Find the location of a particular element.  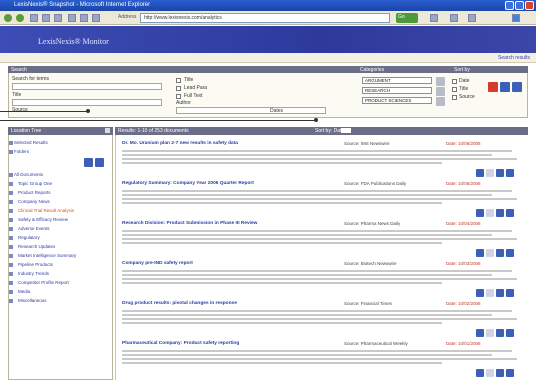

app-subbar is located at coordinates (268, 58).